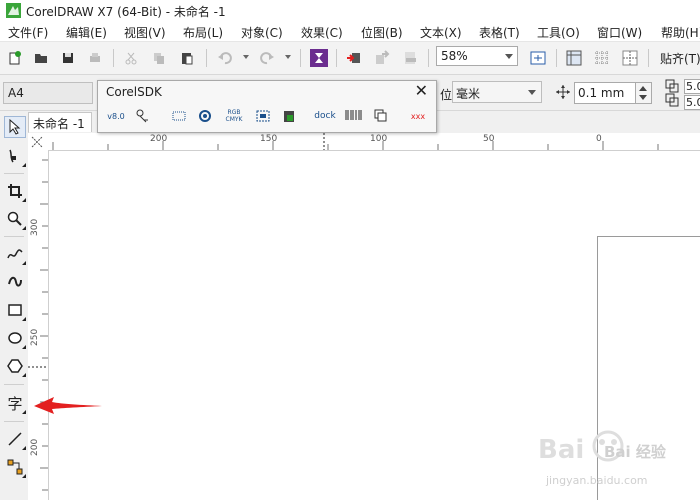 The image size is (700, 500). I want to click on undo-icon, so click(225, 58).